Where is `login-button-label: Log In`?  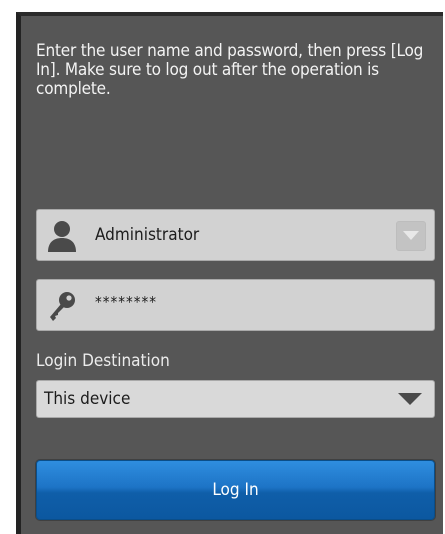 login-button-label: Log In is located at coordinates (235, 490).